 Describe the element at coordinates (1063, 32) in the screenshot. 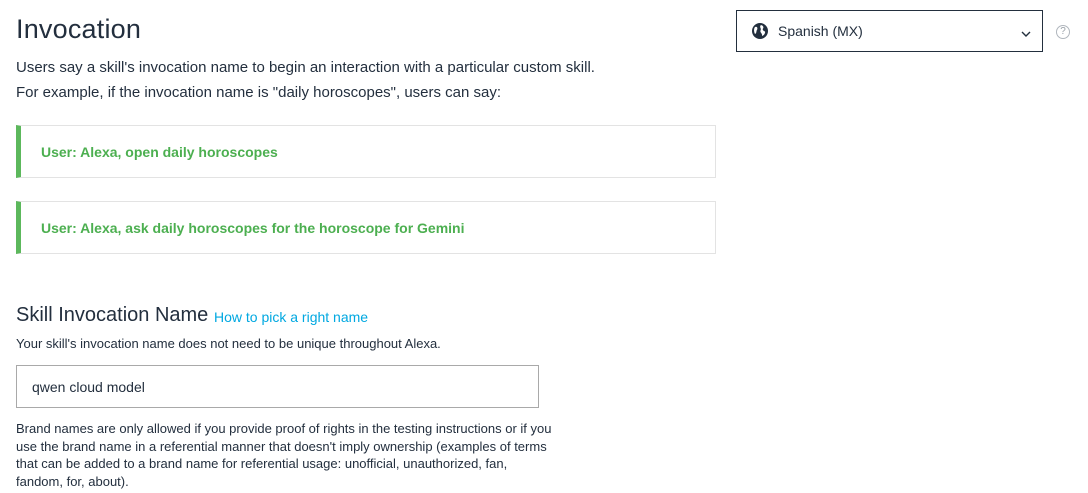

I see `help-icon: ?` at that location.